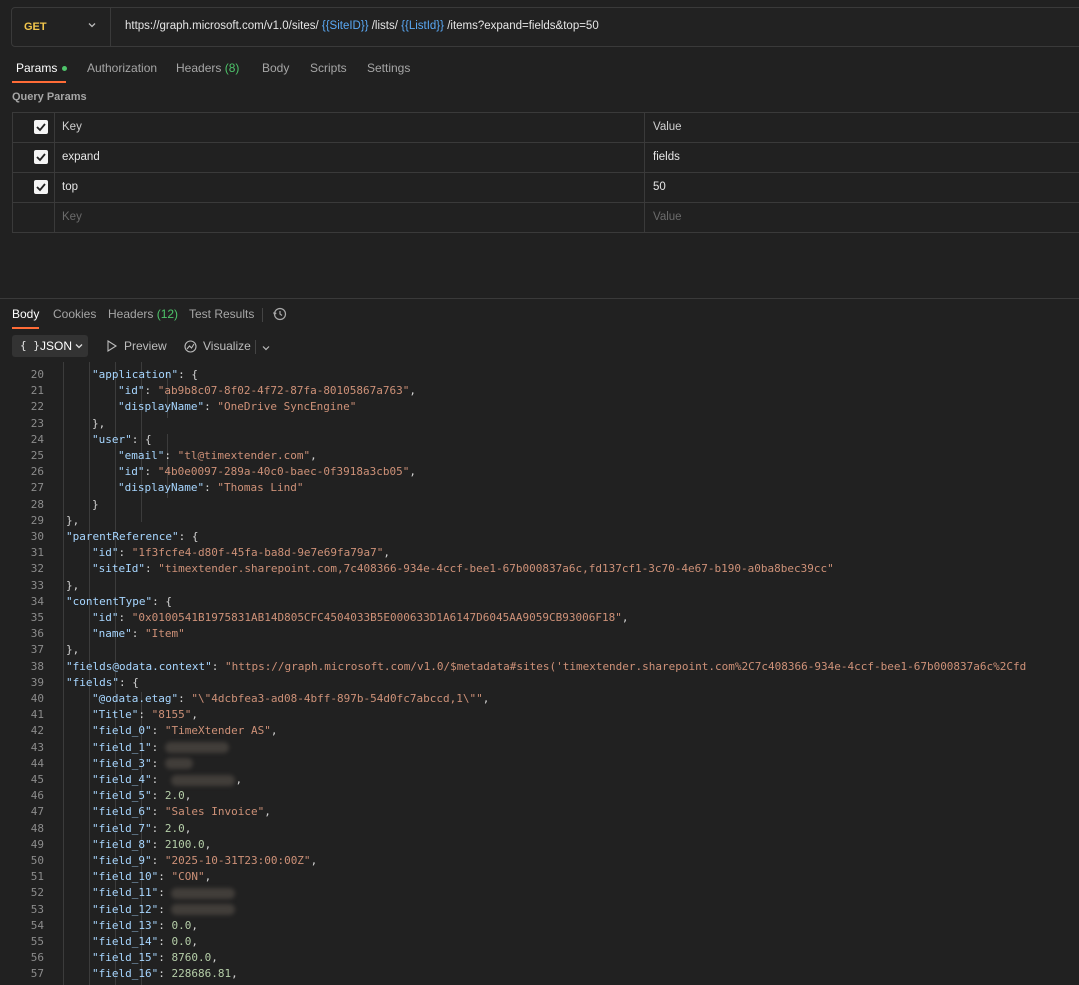 The width and height of the screenshot is (1079, 985). I want to click on code-line: 27 "displayName": "Thomas Lind", so click(539, 488).